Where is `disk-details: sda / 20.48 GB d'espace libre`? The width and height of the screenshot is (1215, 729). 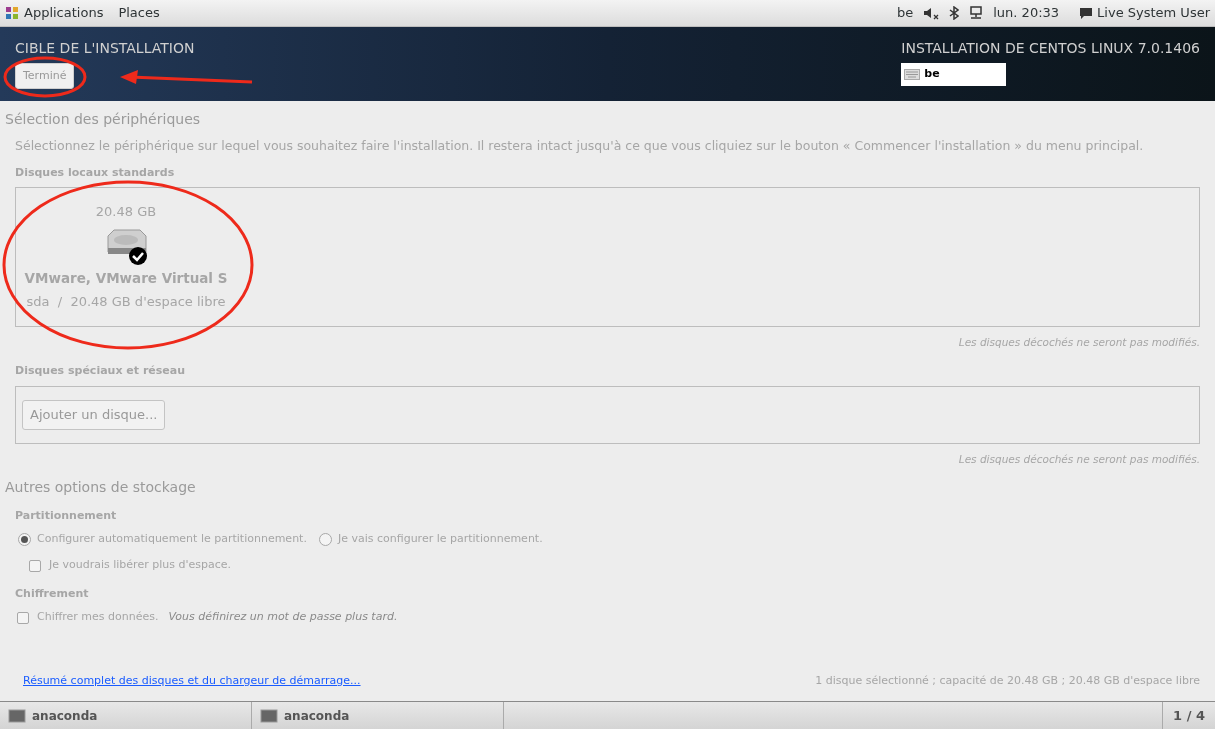 disk-details: sda / 20.48 GB d'espace libre is located at coordinates (126, 302).